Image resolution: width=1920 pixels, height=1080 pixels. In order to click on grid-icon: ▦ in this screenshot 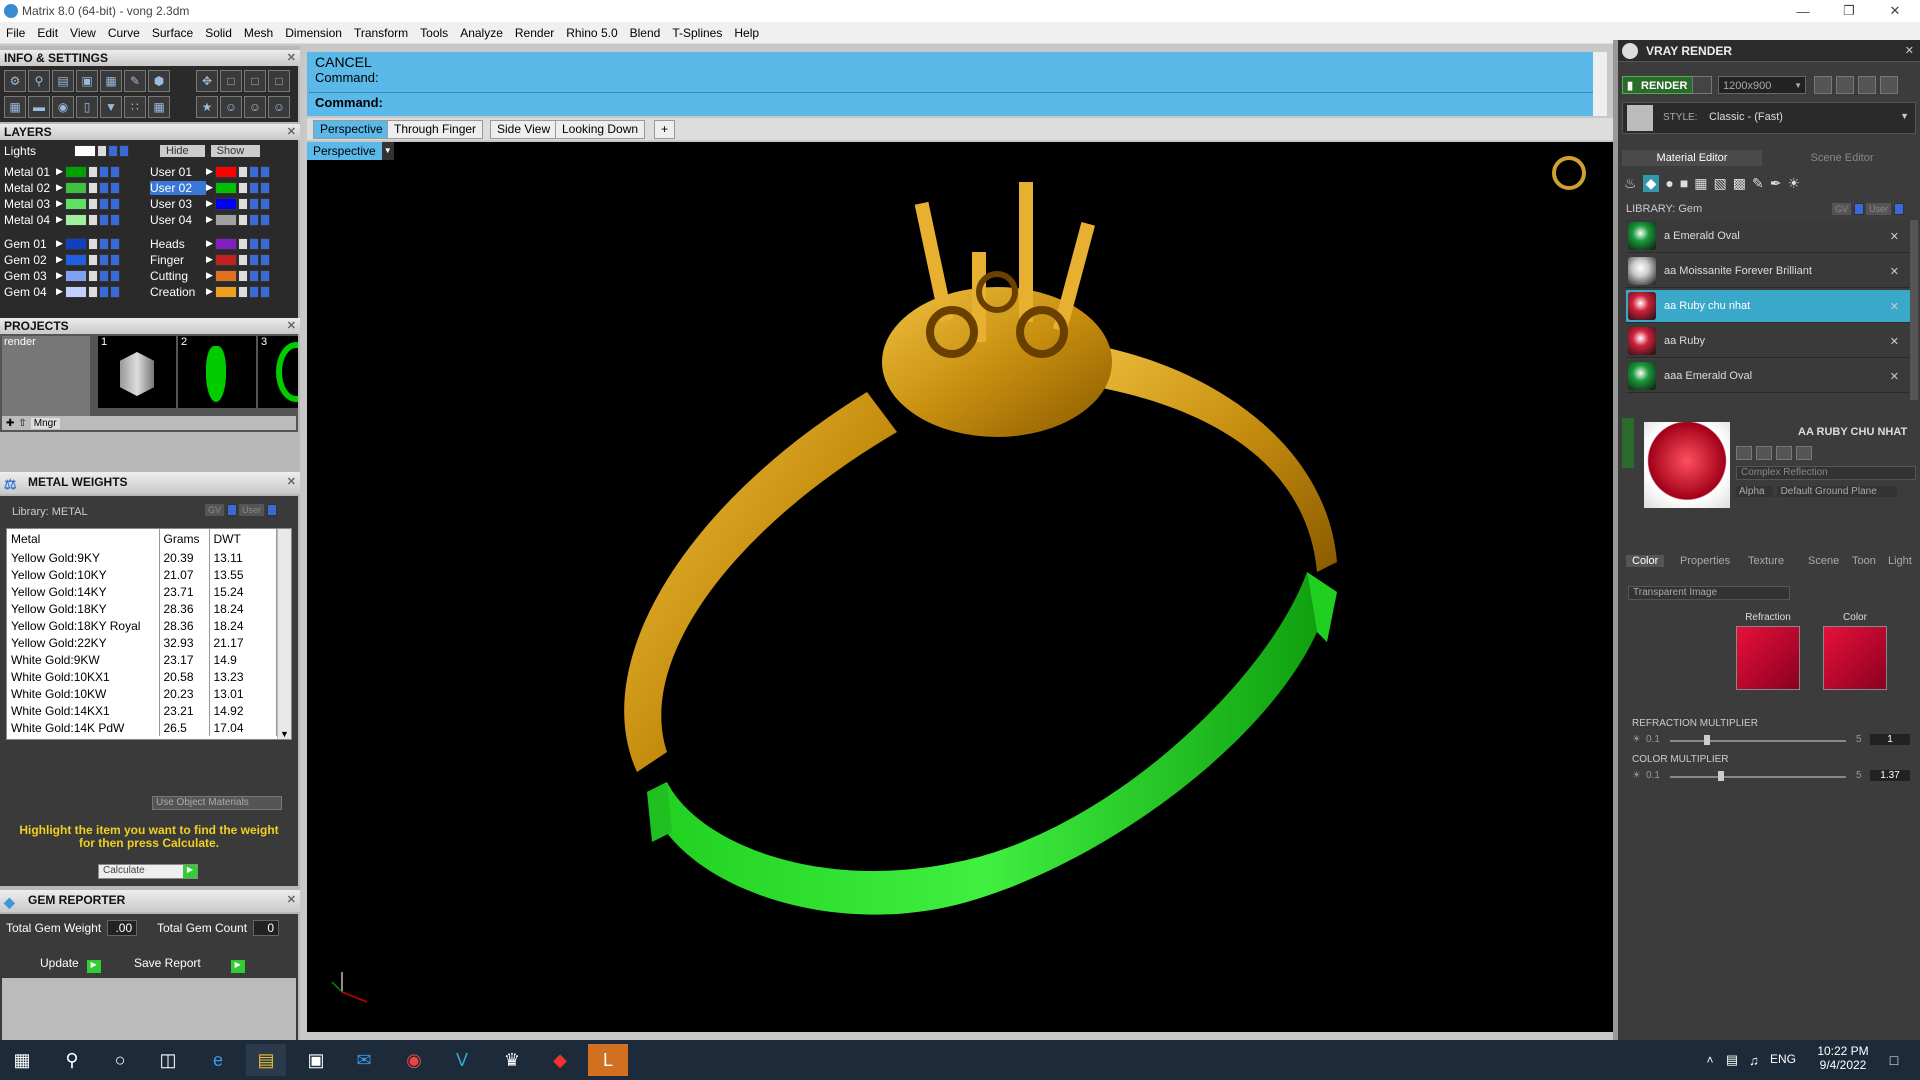, I will do `click(15, 107)`.